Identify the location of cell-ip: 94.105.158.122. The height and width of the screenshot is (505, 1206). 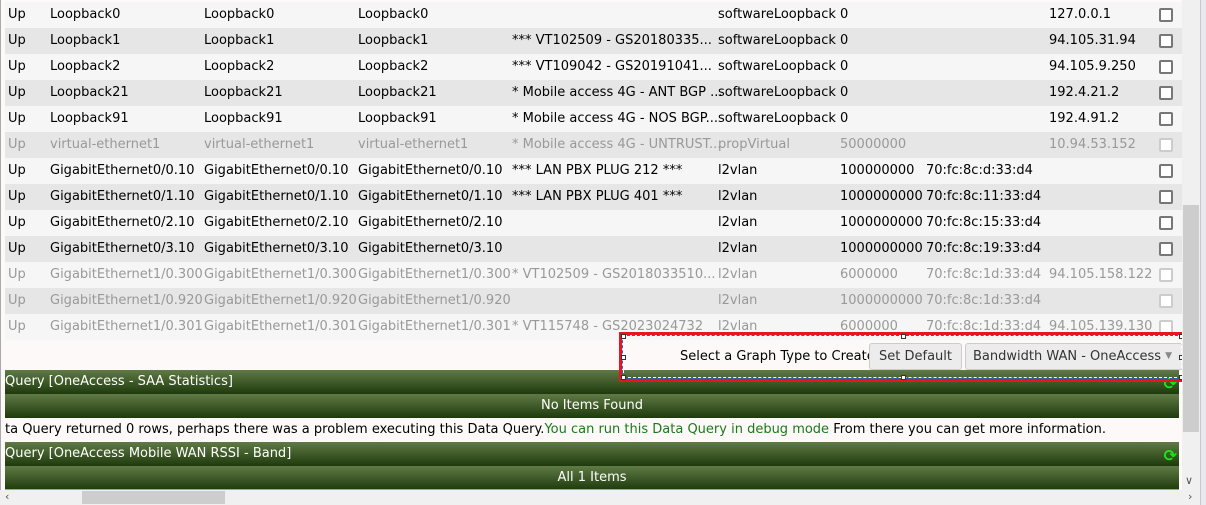
(1101, 274).